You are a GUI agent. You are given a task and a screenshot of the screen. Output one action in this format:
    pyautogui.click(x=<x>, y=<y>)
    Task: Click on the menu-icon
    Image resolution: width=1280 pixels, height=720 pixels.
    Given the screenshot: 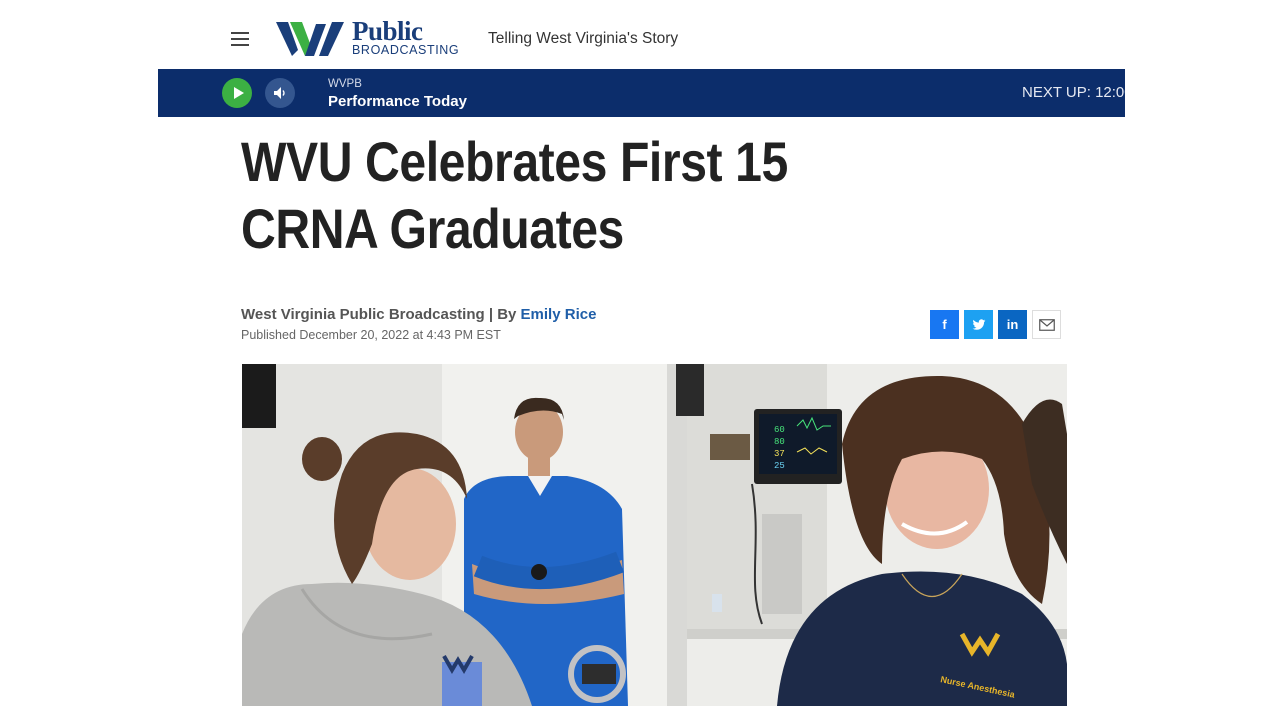 What is the action you would take?
    pyautogui.click(x=240, y=39)
    